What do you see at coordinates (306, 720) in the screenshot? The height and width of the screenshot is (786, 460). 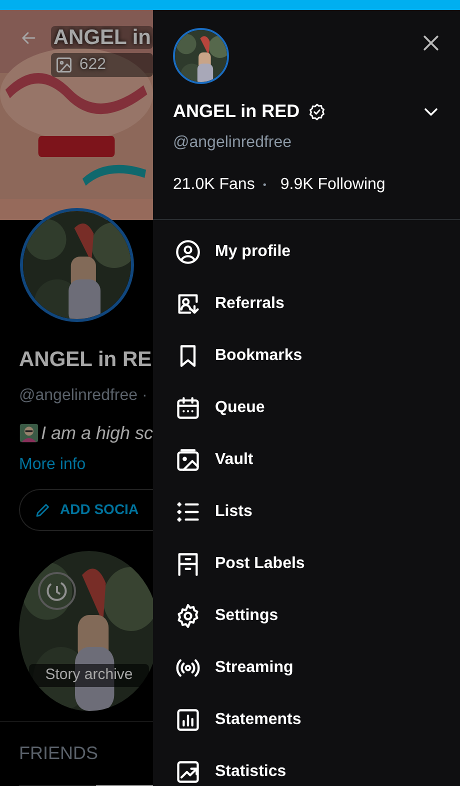 I see `menu-item: Statements` at bounding box center [306, 720].